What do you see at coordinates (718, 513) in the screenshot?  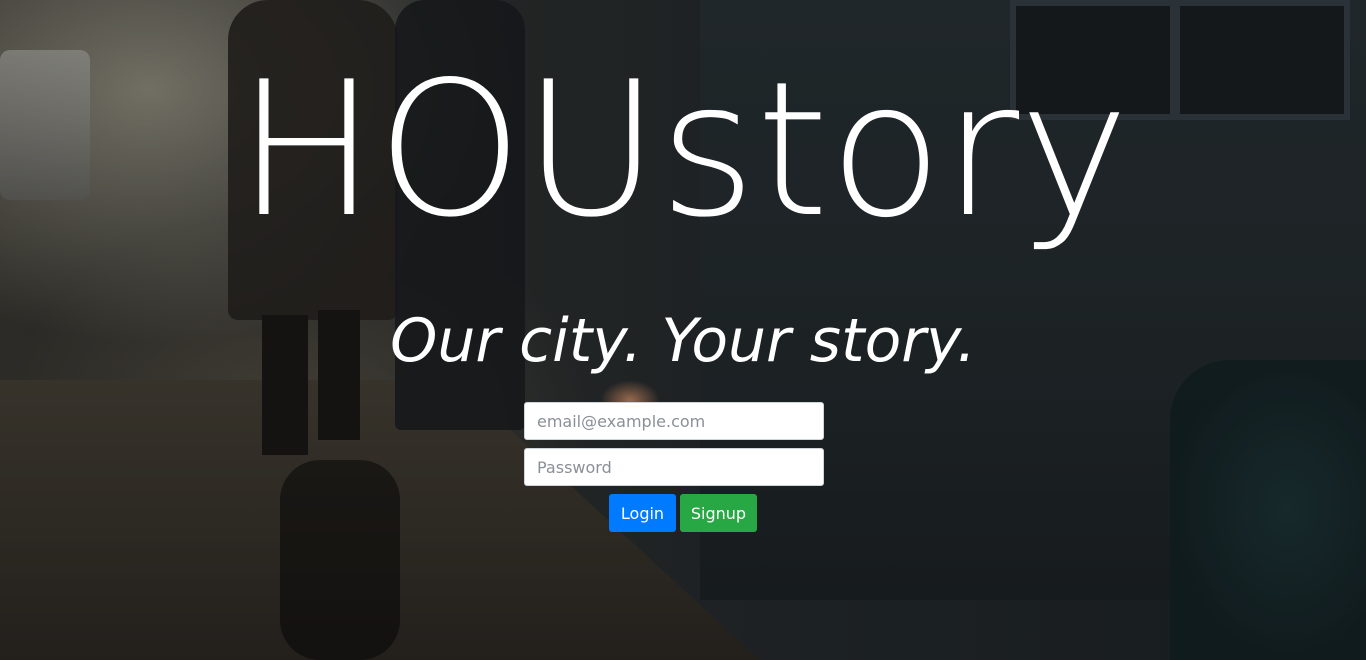 I see `signup-button: Signup` at bounding box center [718, 513].